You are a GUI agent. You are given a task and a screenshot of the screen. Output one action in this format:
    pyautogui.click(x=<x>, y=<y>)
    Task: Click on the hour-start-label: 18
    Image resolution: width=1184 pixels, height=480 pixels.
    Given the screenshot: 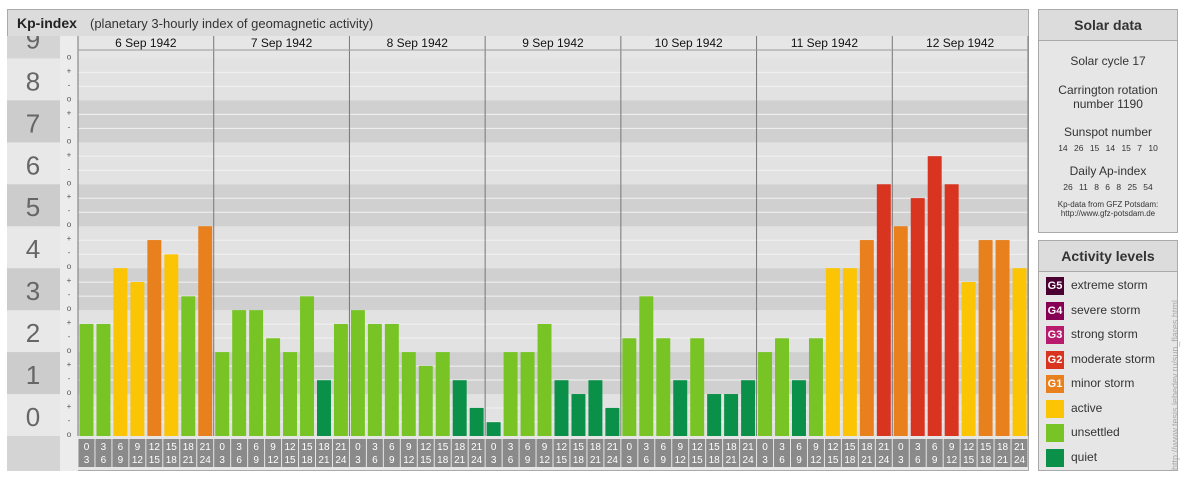 What is the action you would take?
    pyautogui.click(x=324, y=447)
    